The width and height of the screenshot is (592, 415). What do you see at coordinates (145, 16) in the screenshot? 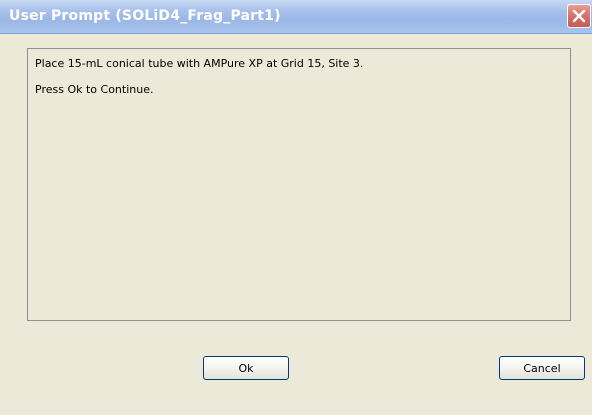
I see `window-title: User Prompt (SOLiD4_Frag_Part1)` at bounding box center [145, 16].